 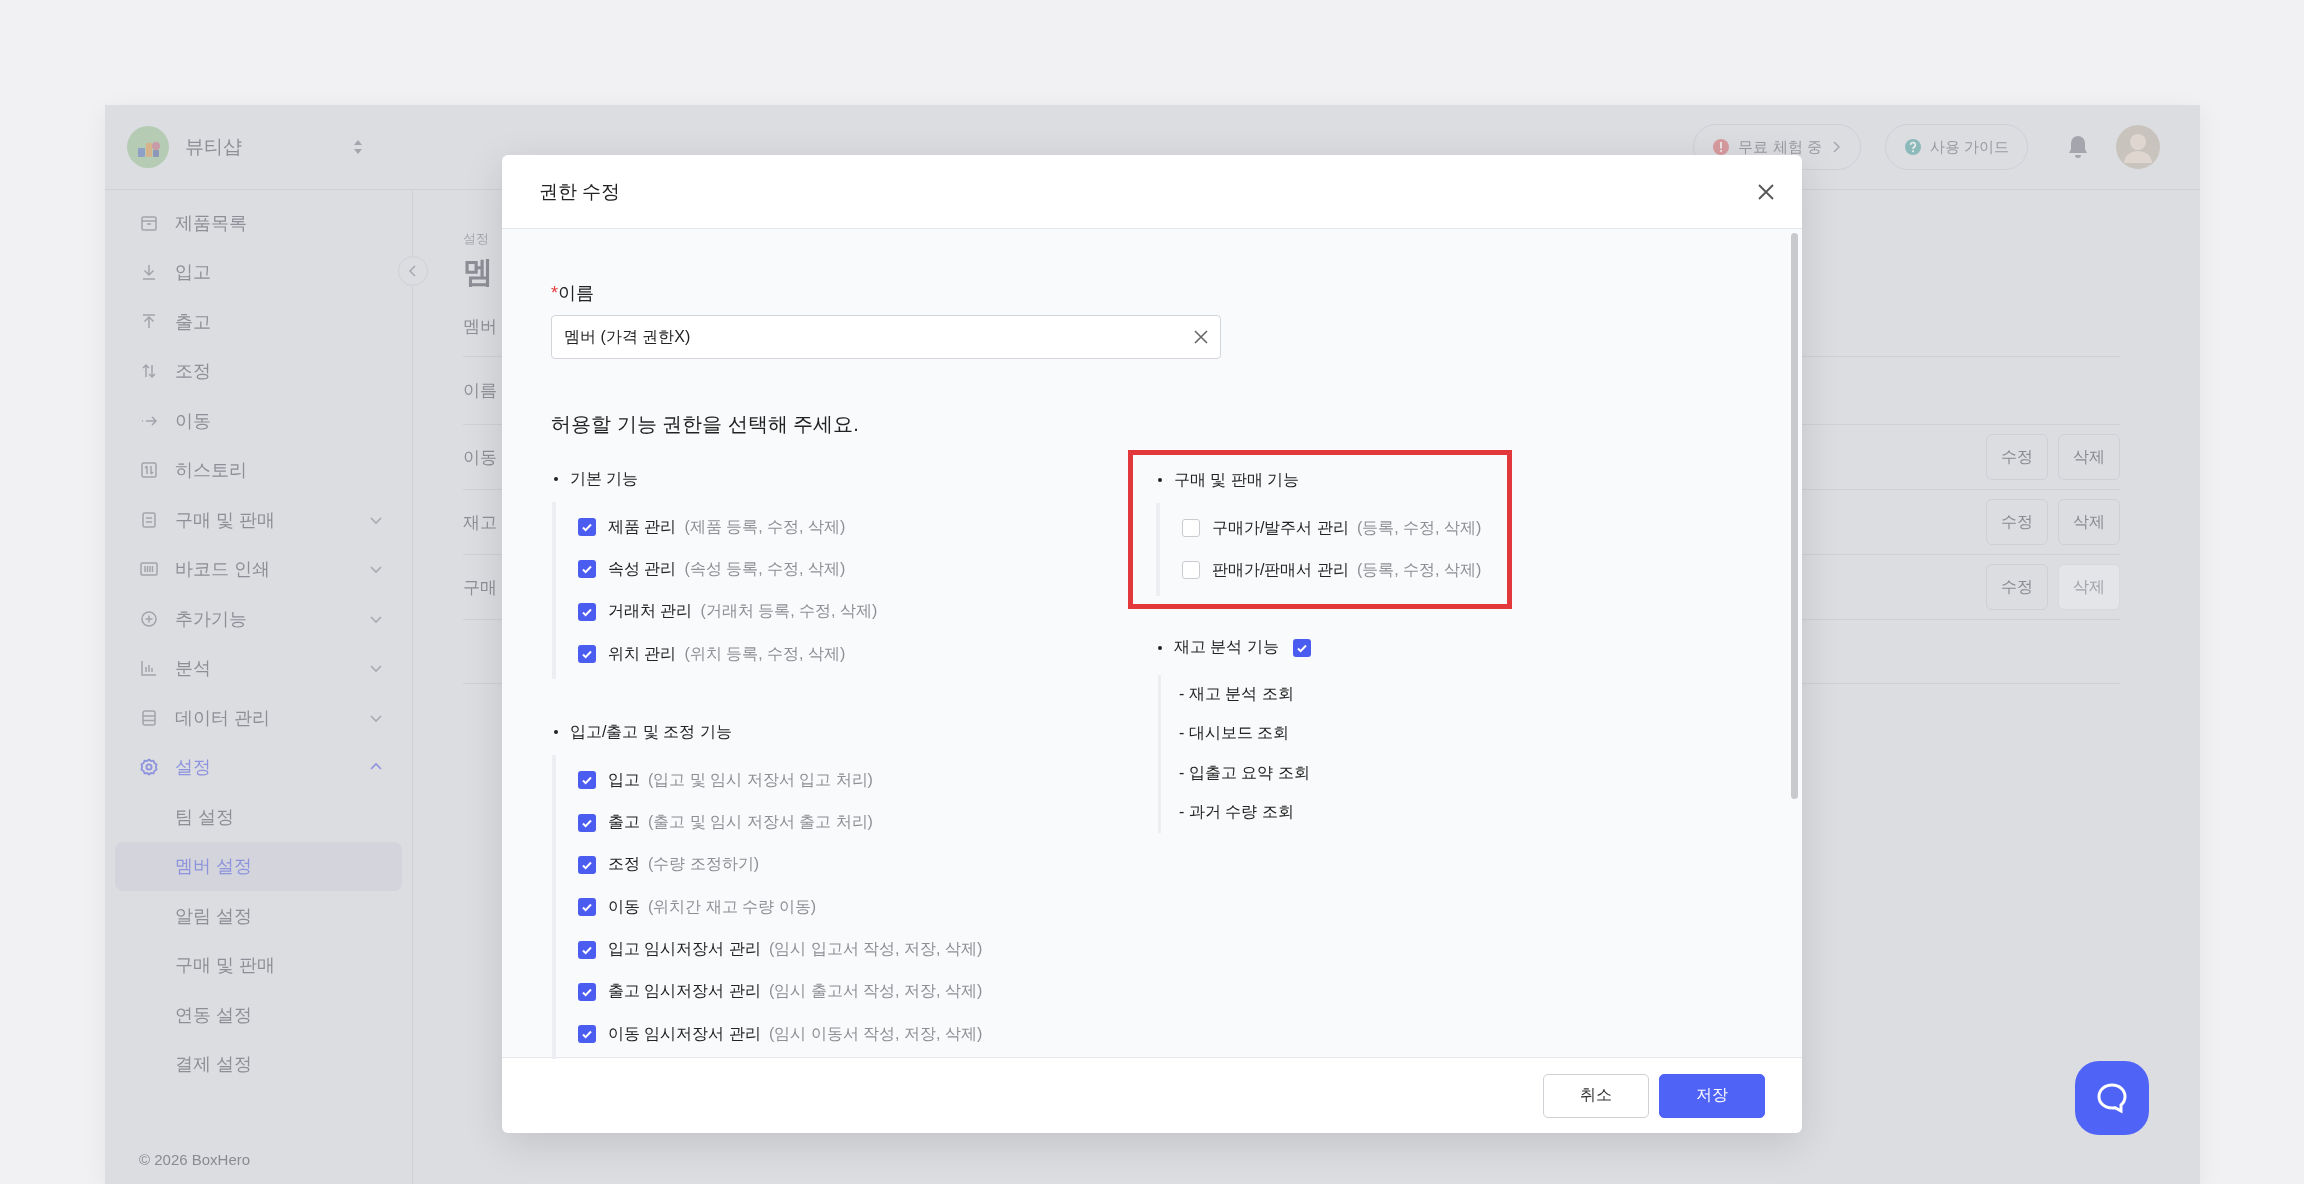 What do you see at coordinates (604, 478) in the screenshot?
I see `section-title: 기본 기능` at bounding box center [604, 478].